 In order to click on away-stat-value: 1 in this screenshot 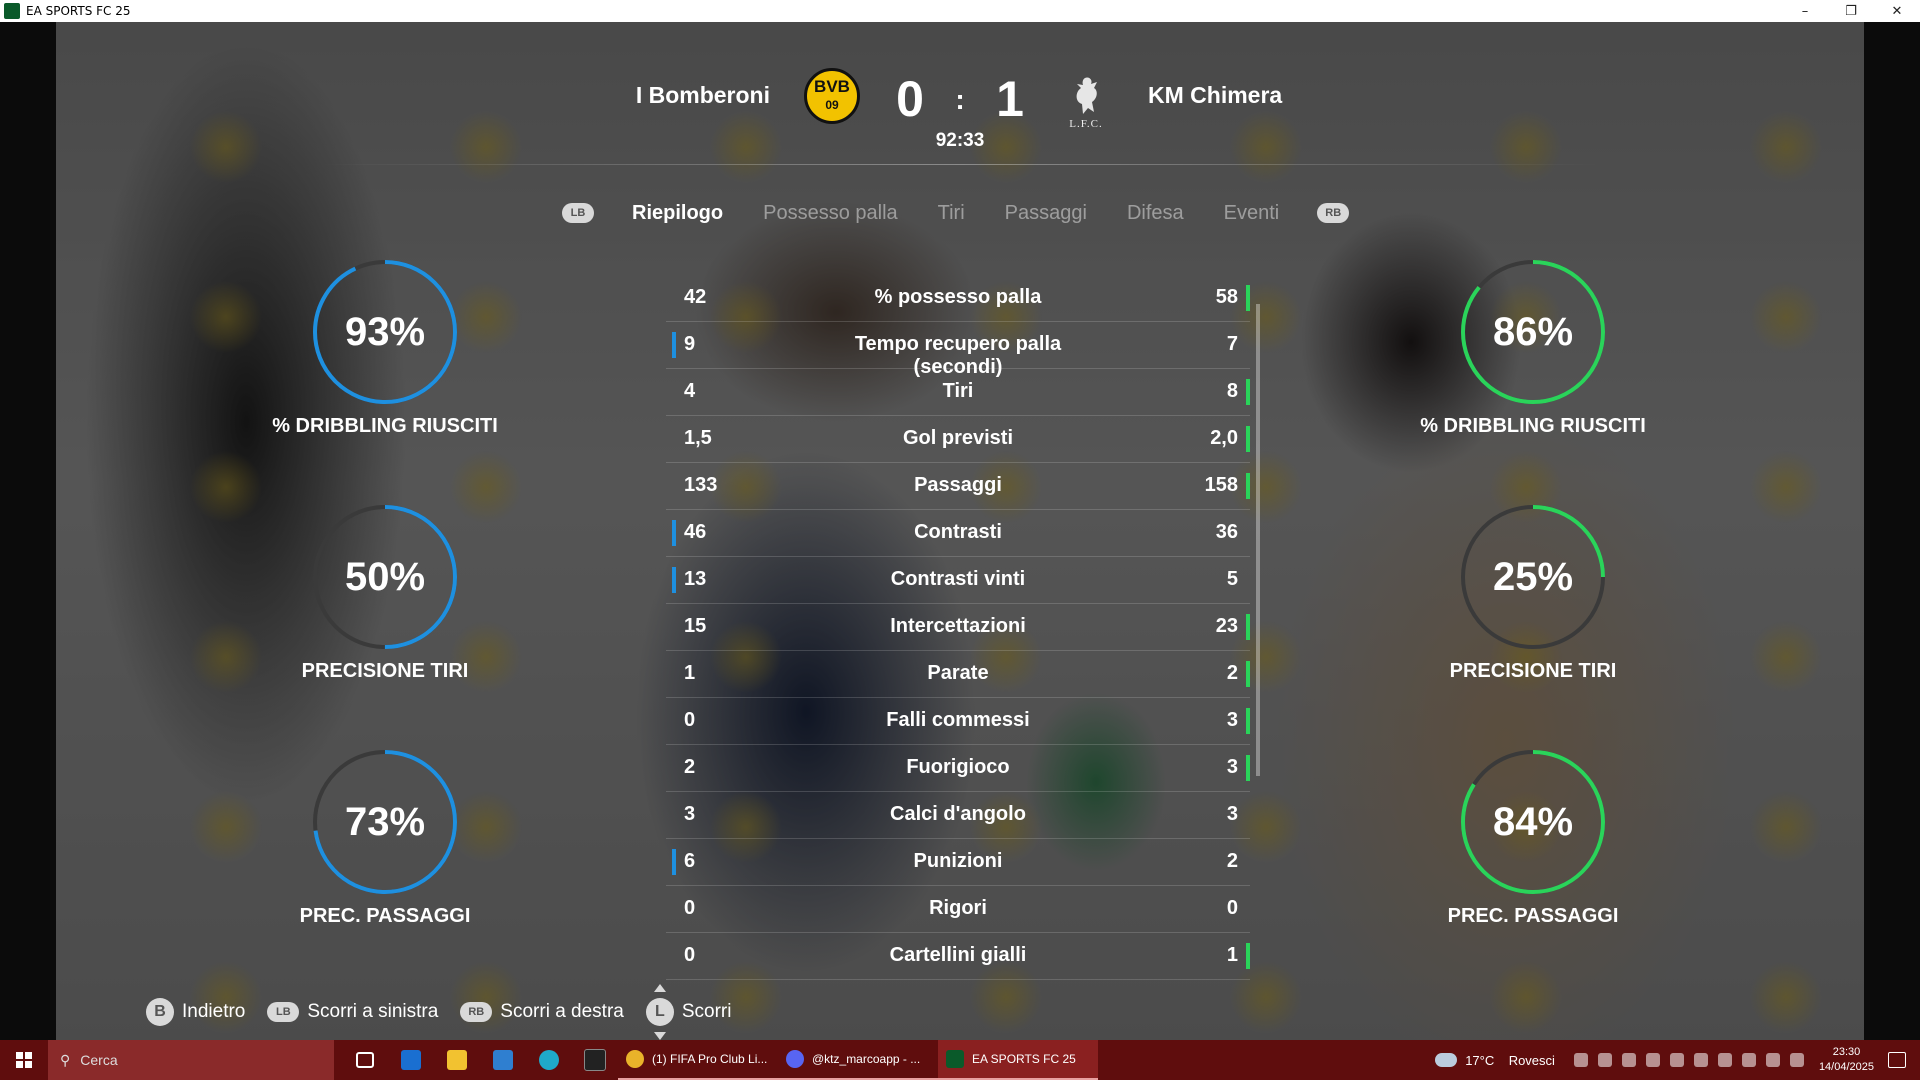, I will do `click(1232, 955)`.